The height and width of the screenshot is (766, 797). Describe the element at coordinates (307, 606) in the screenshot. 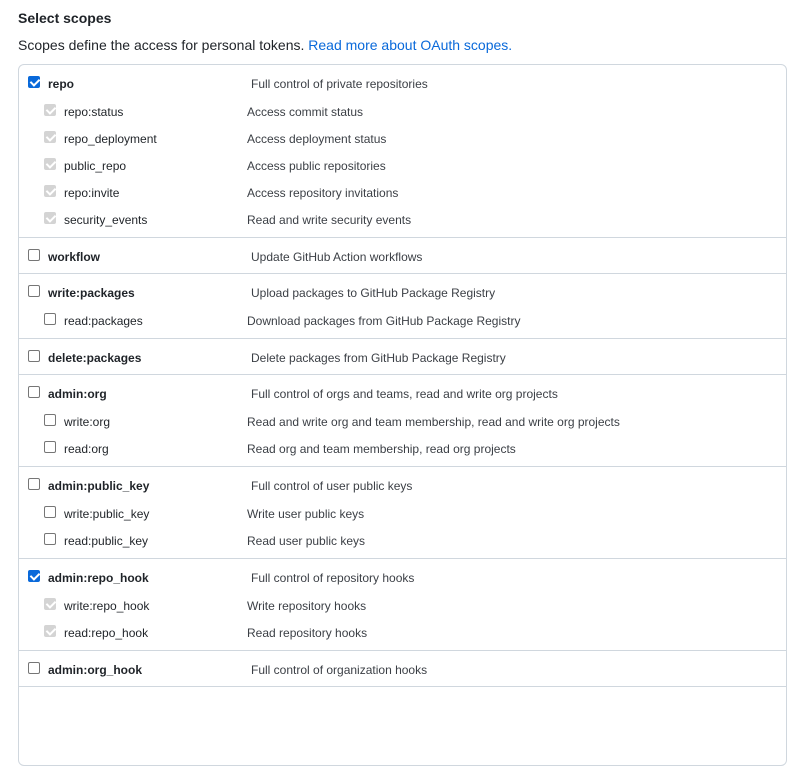

I see `sub-scope-description: Write repository hooks` at that location.